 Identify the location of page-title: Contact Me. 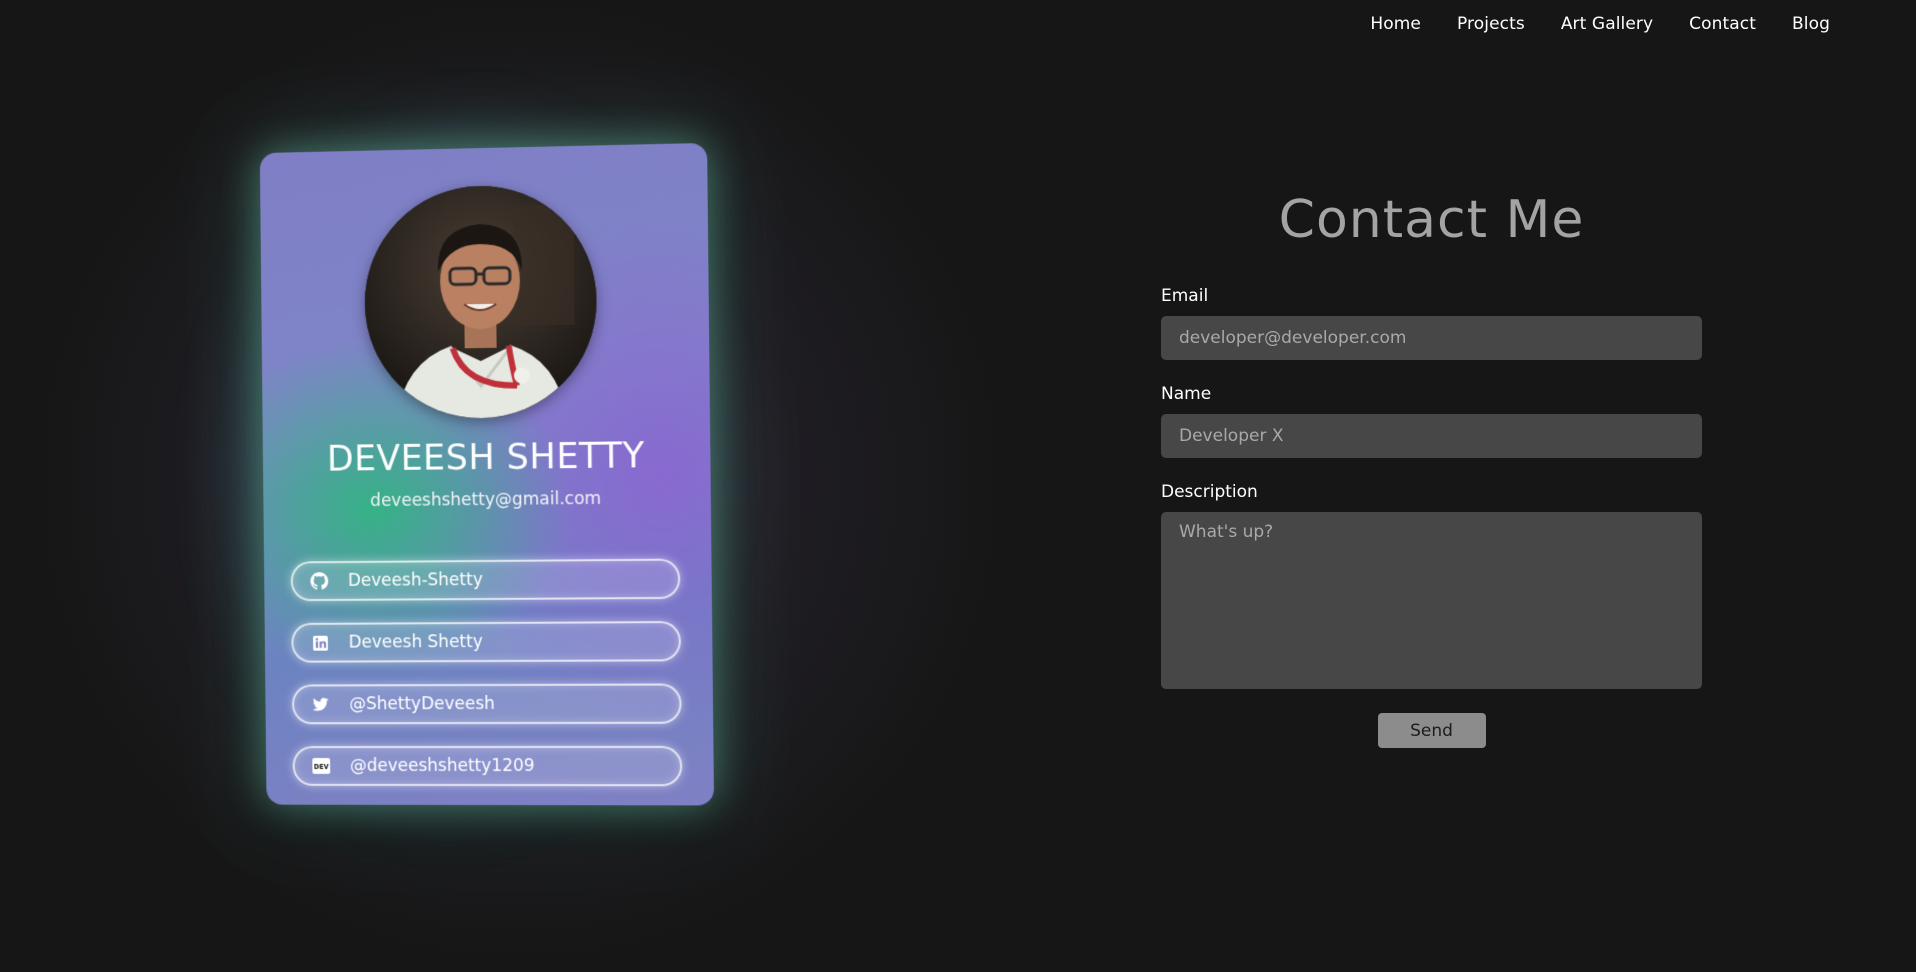
(1431, 220).